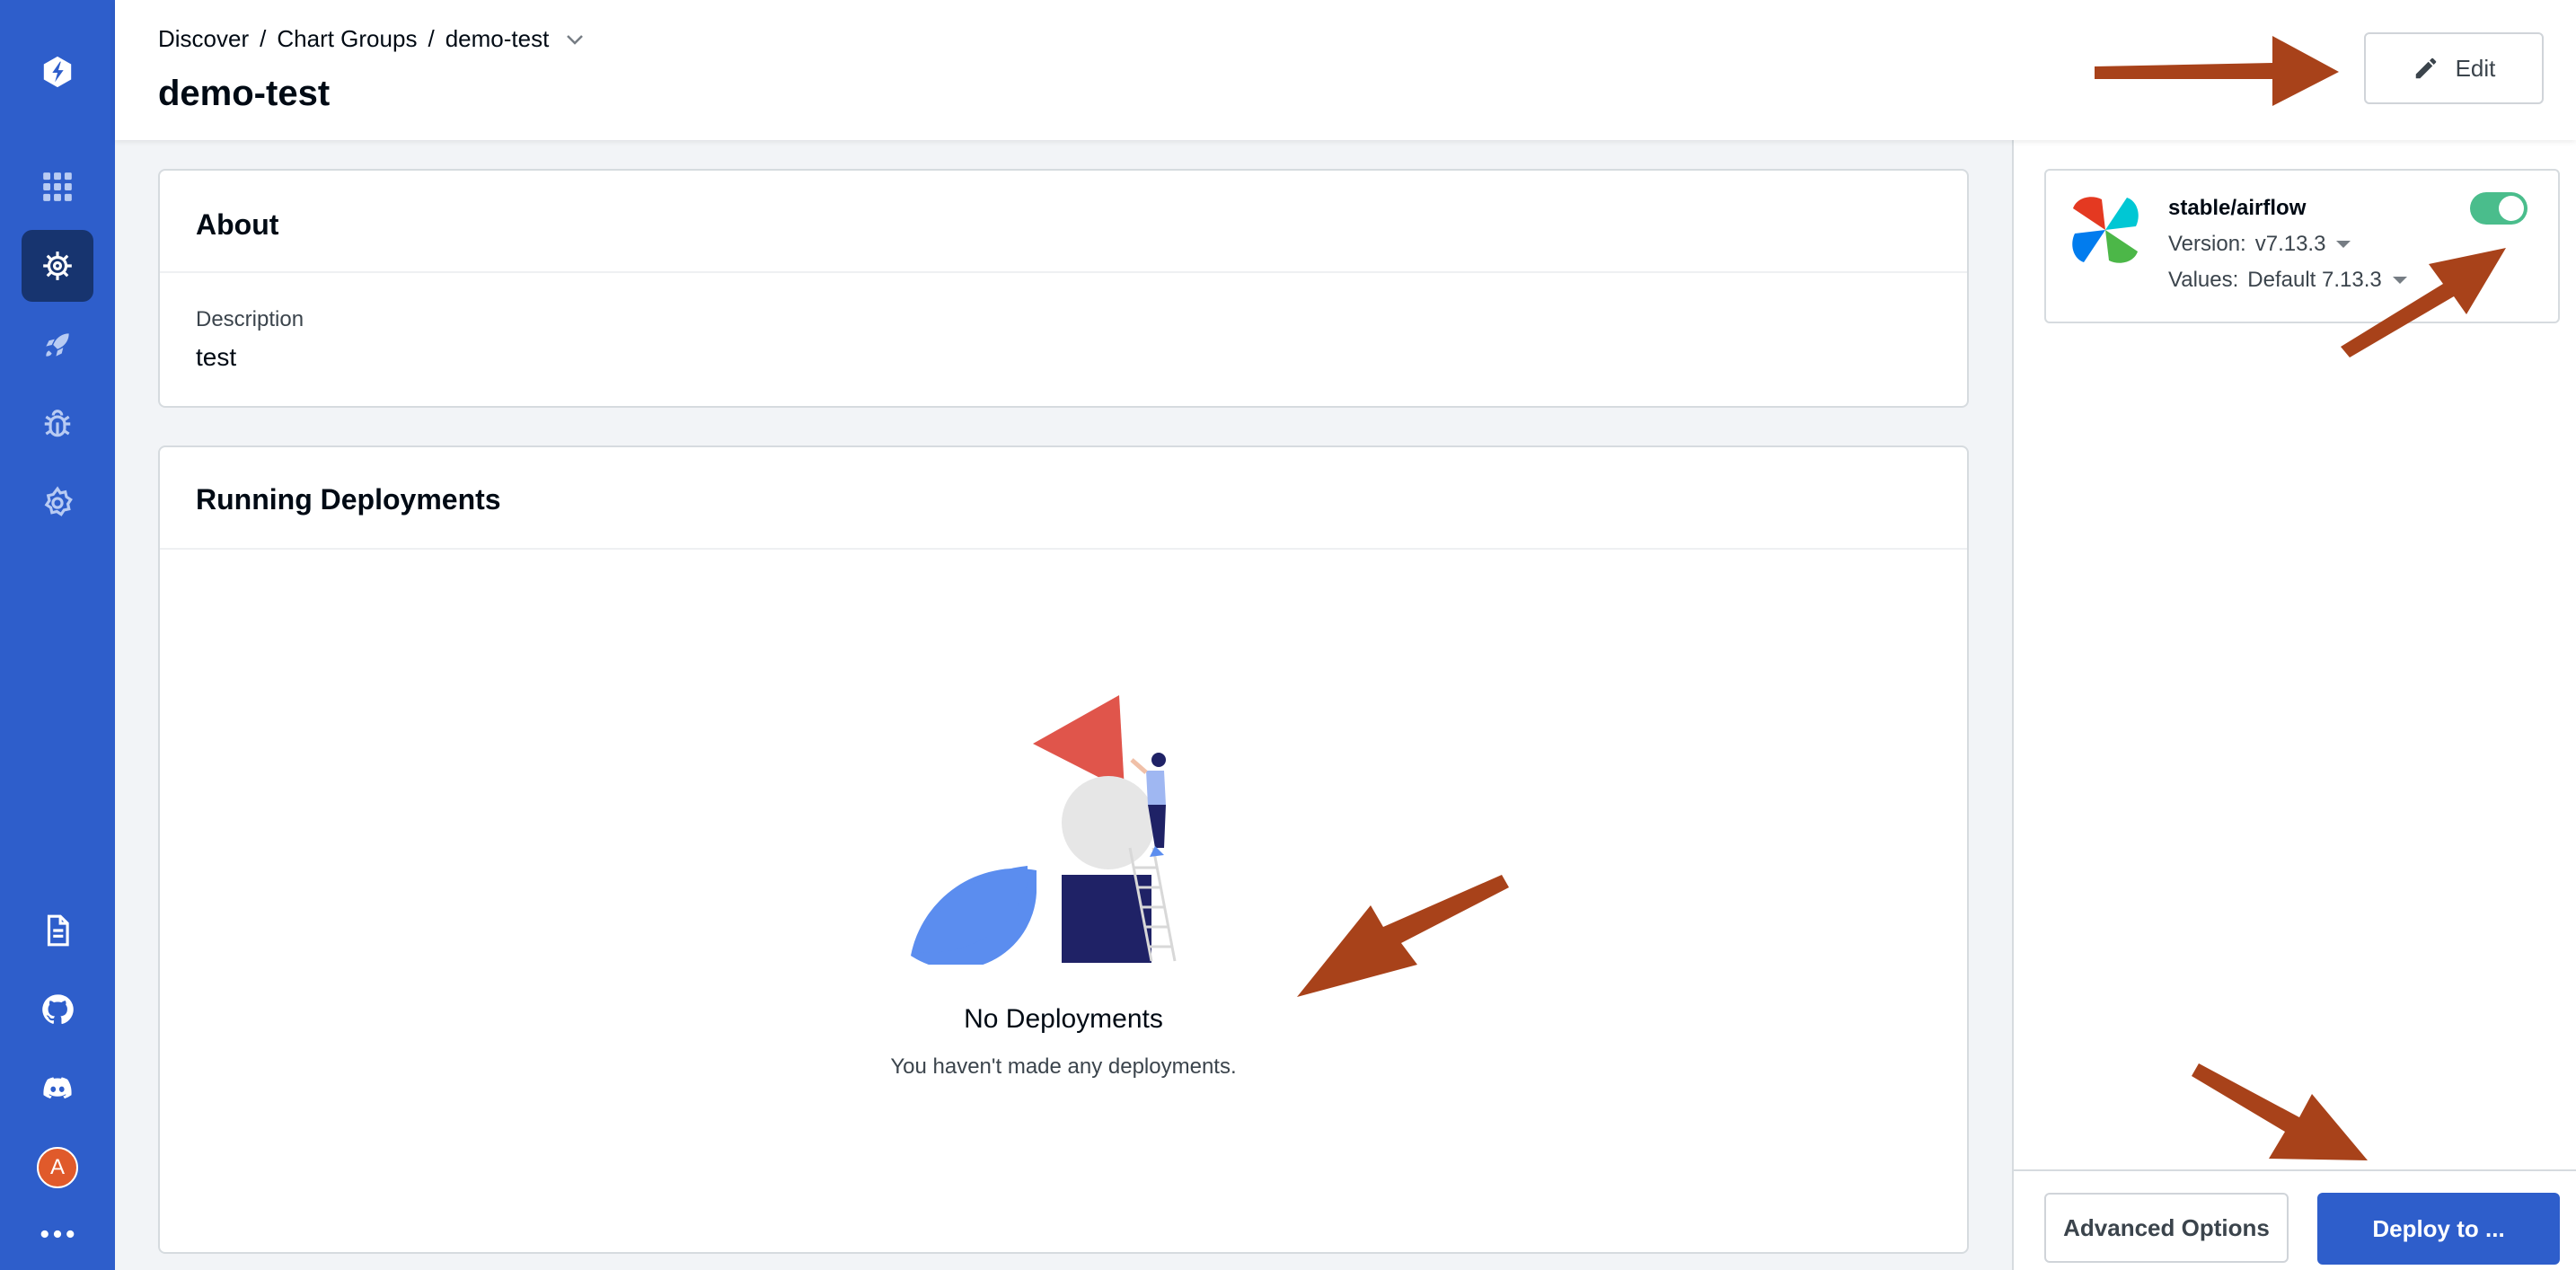  What do you see at coordinates (57, 72) in the screenshot?
I see `devtron-logo-icon` at bounding box center [57, 72].